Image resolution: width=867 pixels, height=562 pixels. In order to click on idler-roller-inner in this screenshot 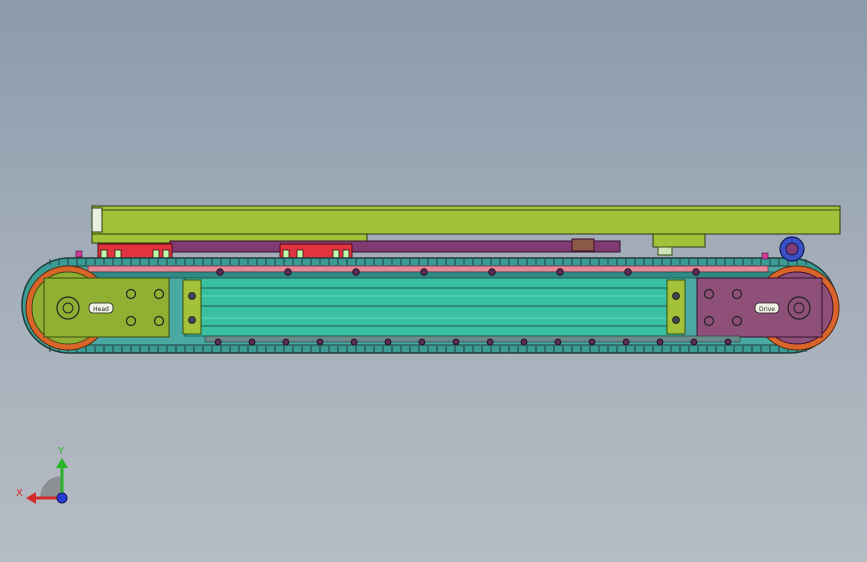, I will do `click(792, 249)`.